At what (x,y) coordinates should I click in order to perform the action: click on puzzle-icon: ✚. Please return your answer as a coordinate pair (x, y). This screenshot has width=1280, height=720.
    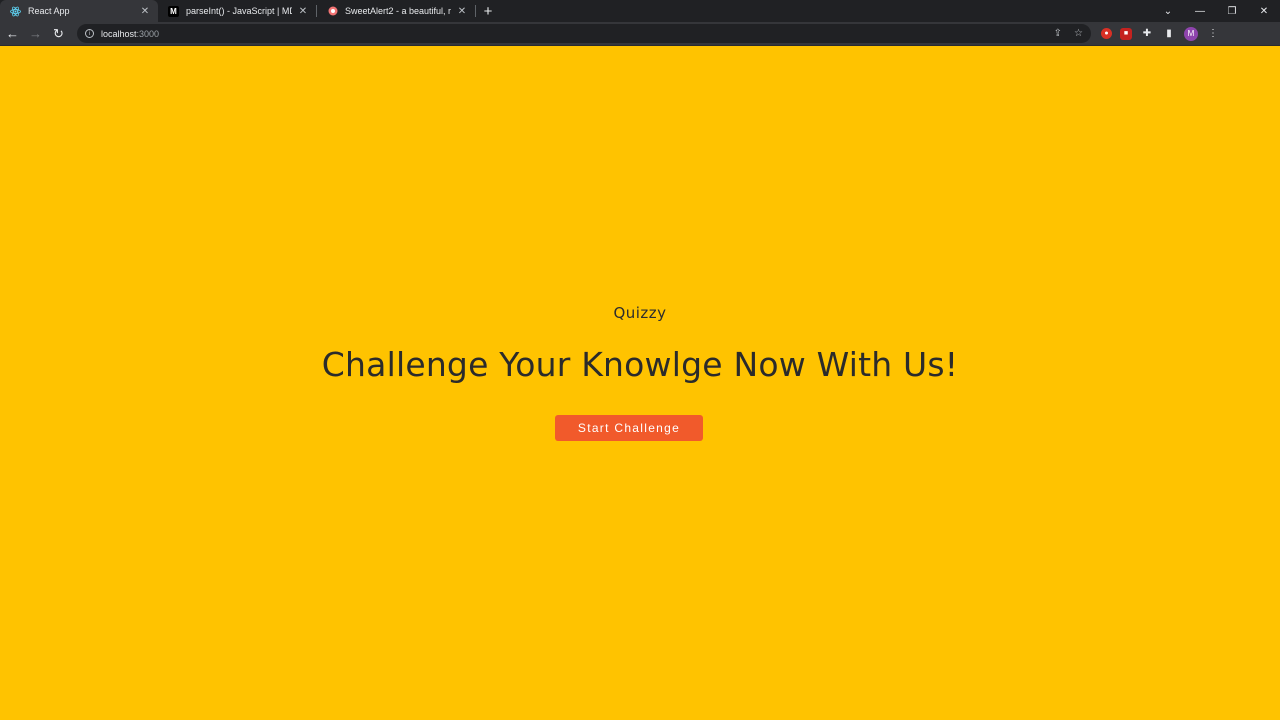
    Looking at the image, I should click on (1147, 34).